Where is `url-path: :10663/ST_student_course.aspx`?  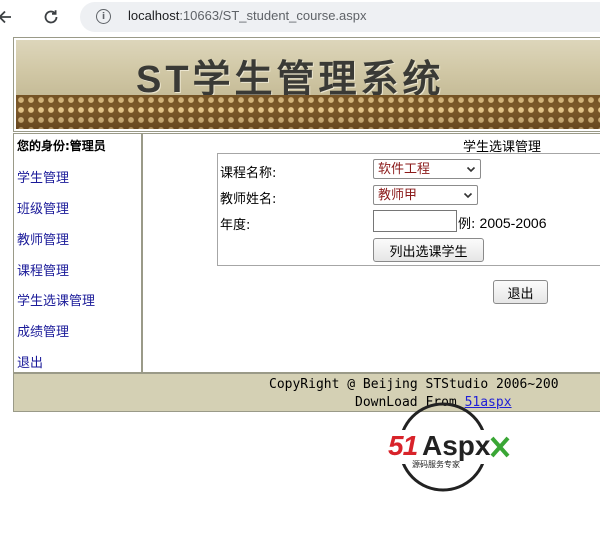
url-path: :10663/ST_student_course.aspx is located at coordinates (273, 15).